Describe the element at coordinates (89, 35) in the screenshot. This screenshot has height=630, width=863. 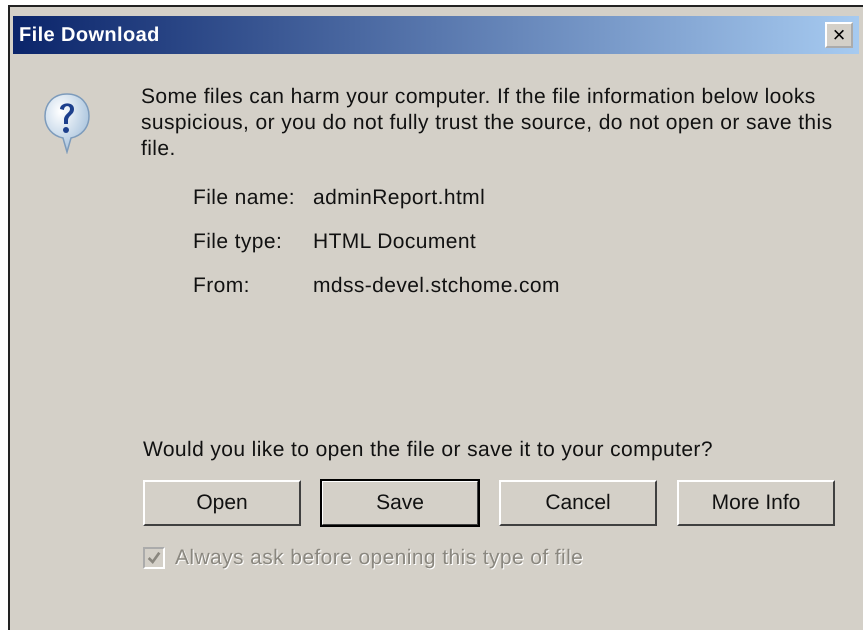
I see `window-title: File Download` at that location.